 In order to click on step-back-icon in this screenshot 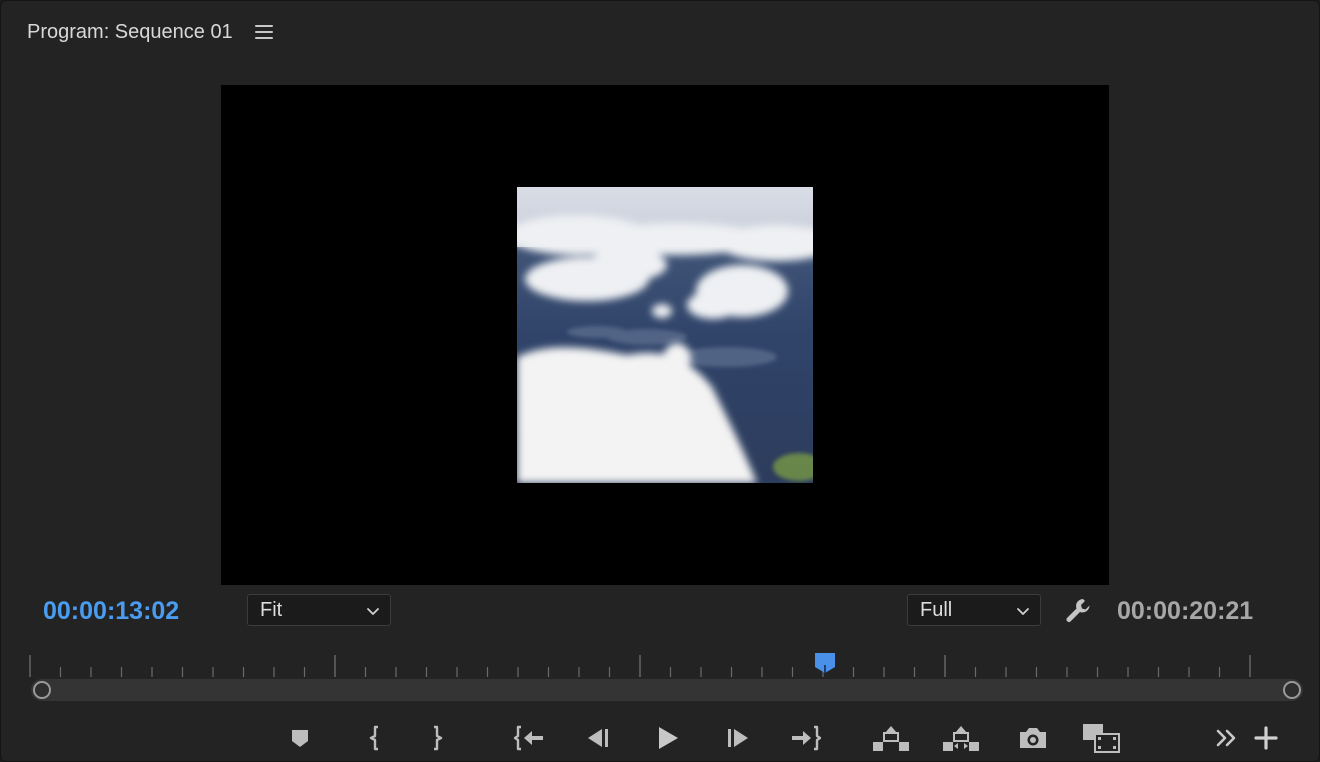, I will do `click(598, 738)`.